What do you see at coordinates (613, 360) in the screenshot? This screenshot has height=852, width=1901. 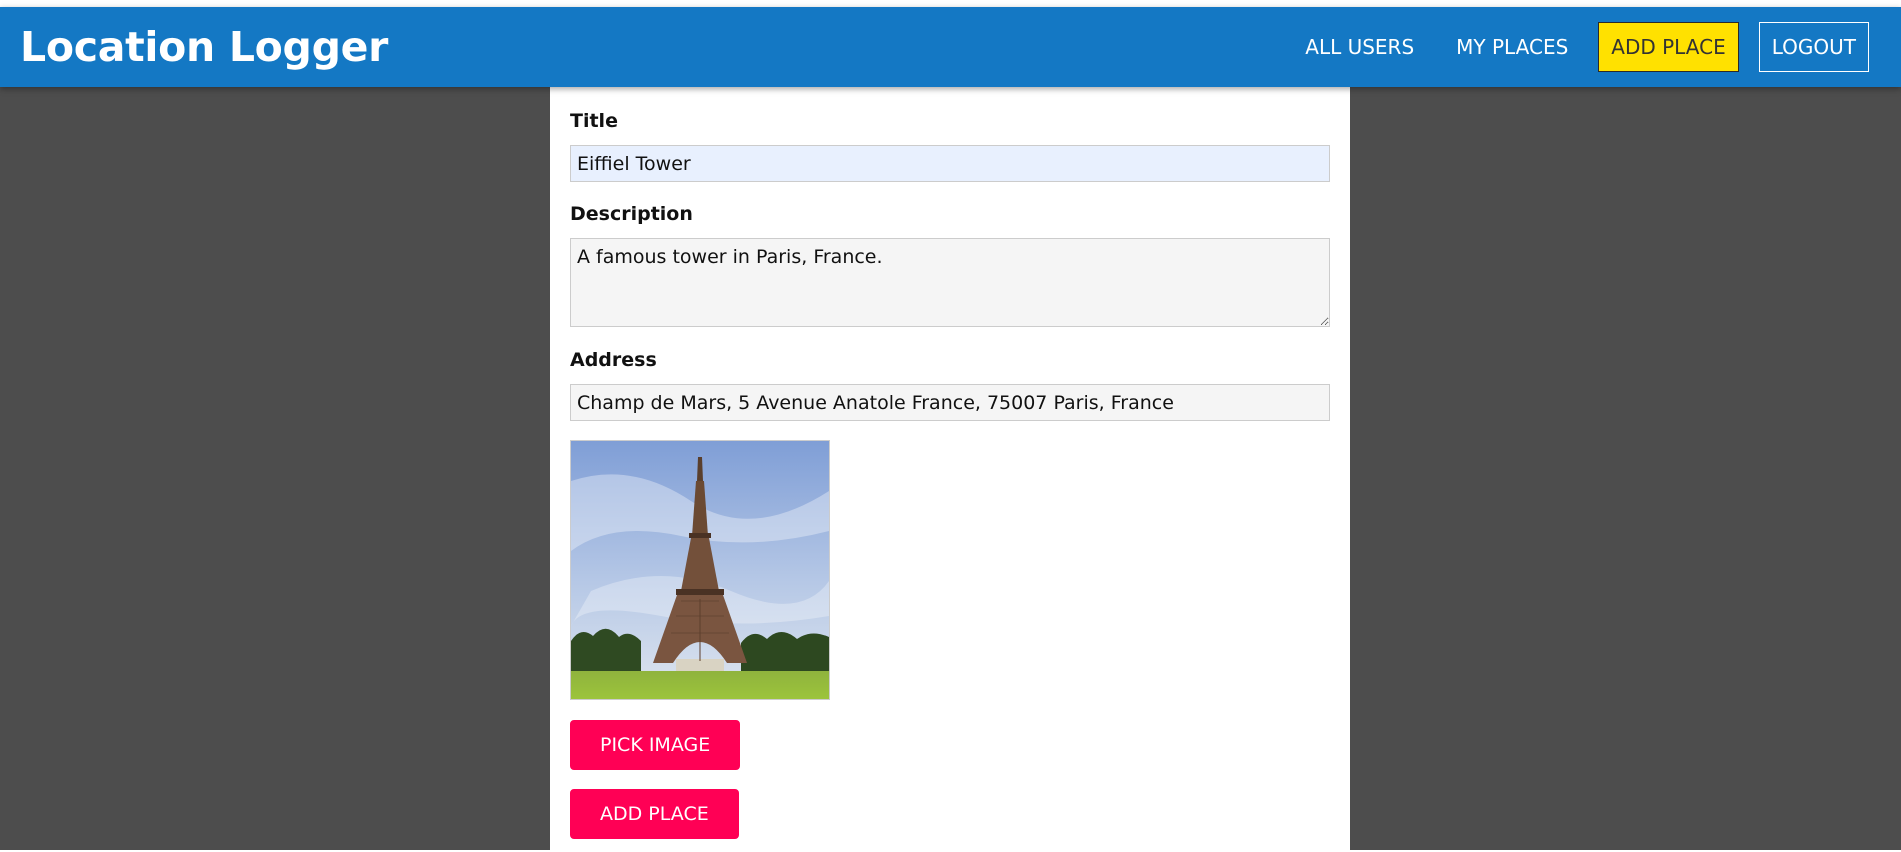 I see `address-label: Address` at bounding box center [613, 360].